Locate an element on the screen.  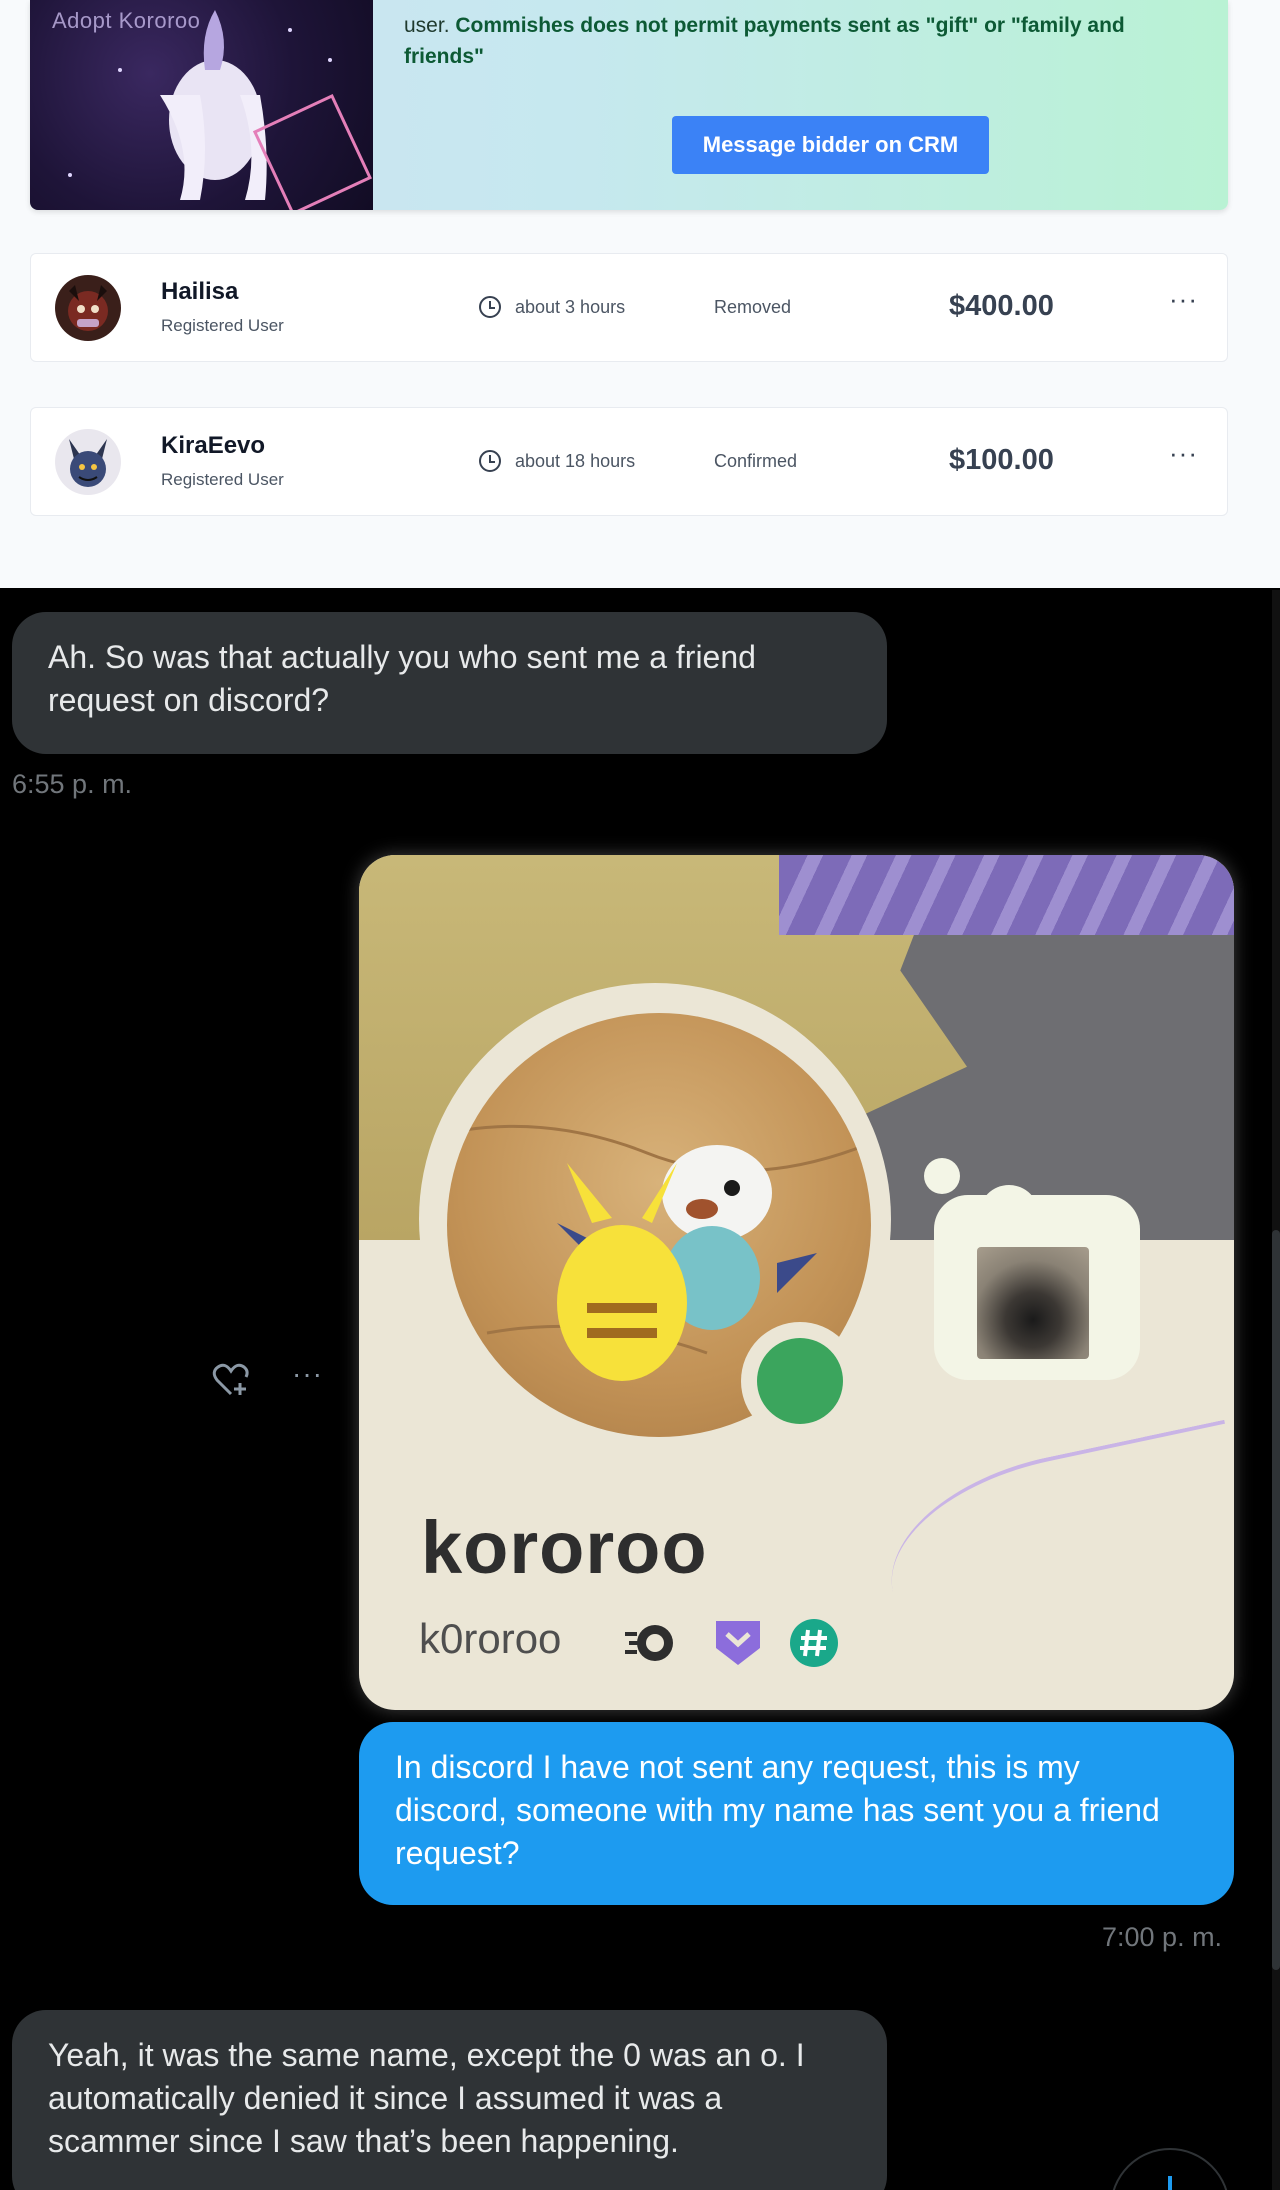
online-status-indicator is located at coordinates (800, 1381).